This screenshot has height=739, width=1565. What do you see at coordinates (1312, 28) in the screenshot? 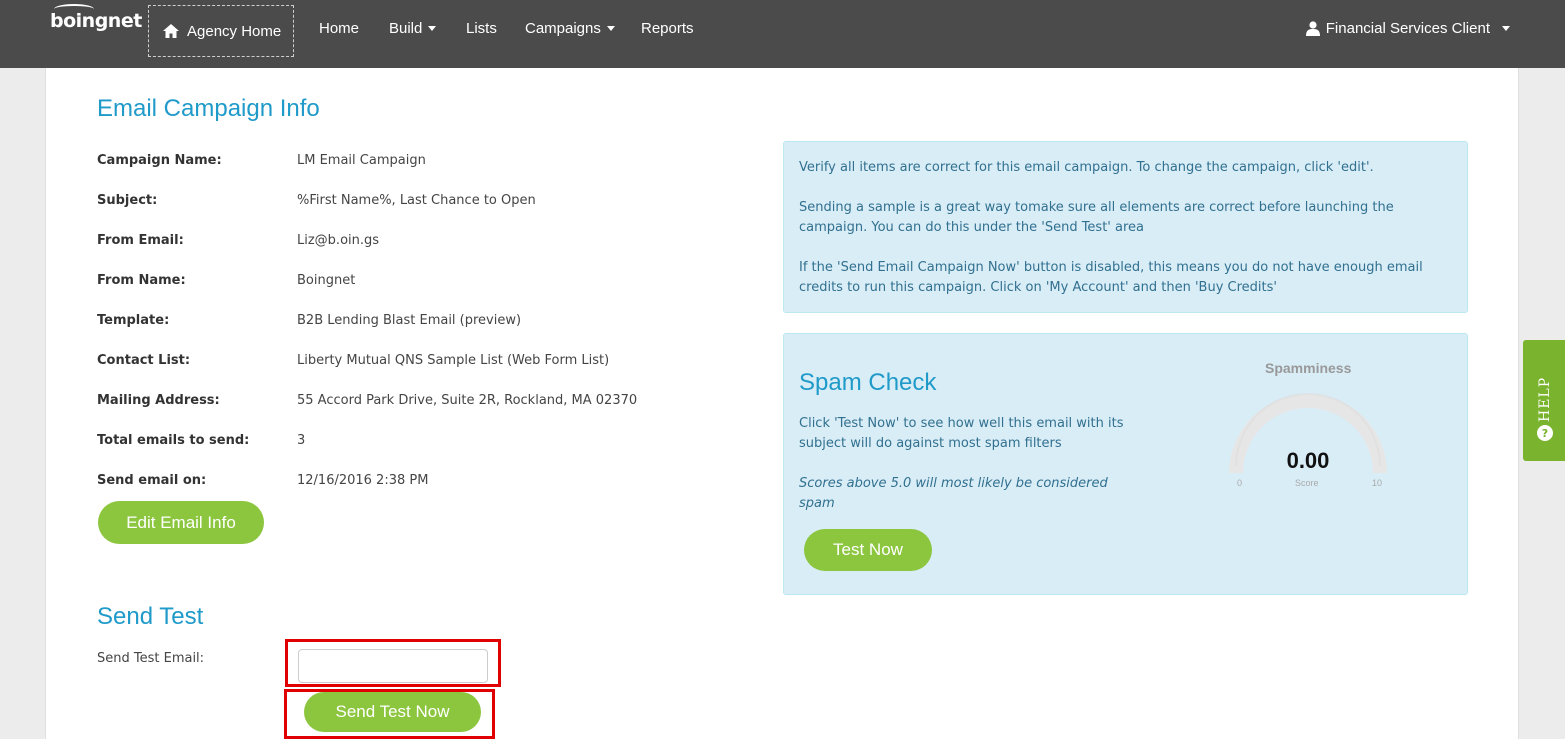
I see `user-icon` at bounding box center [1312, 28].